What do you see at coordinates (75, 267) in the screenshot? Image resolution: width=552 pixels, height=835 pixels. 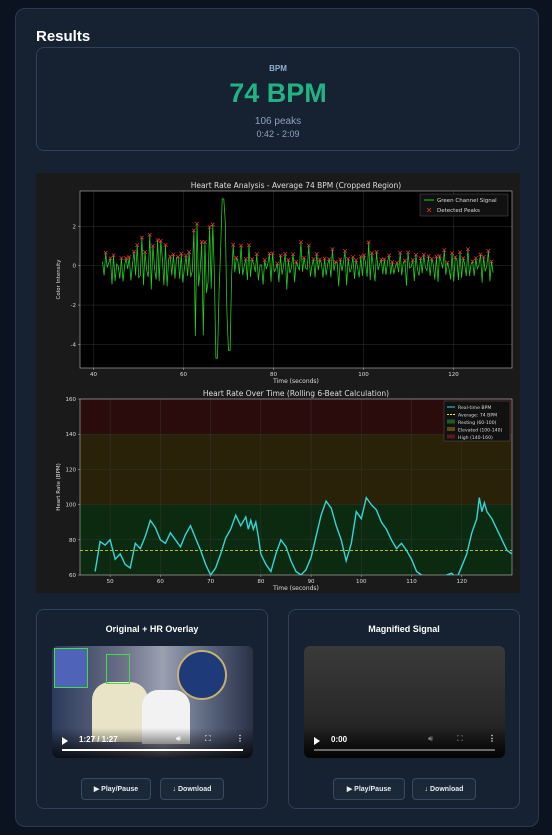 I see `signal-chart-tick-label-y: 0` at bounding box center [75, 267].